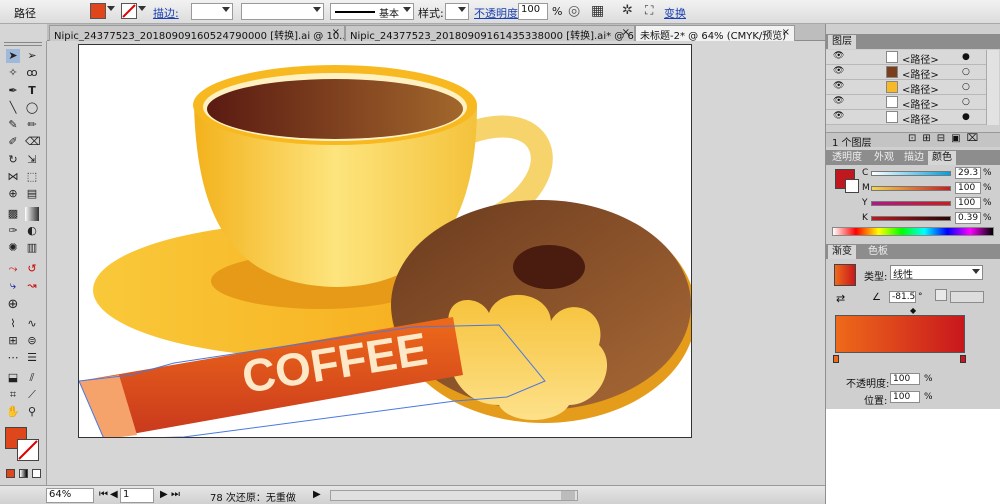  What do you see at coordinates (574, 11) in the screenshot?
I see `recolor-icon: ◎` at bounding box center [574, 11].